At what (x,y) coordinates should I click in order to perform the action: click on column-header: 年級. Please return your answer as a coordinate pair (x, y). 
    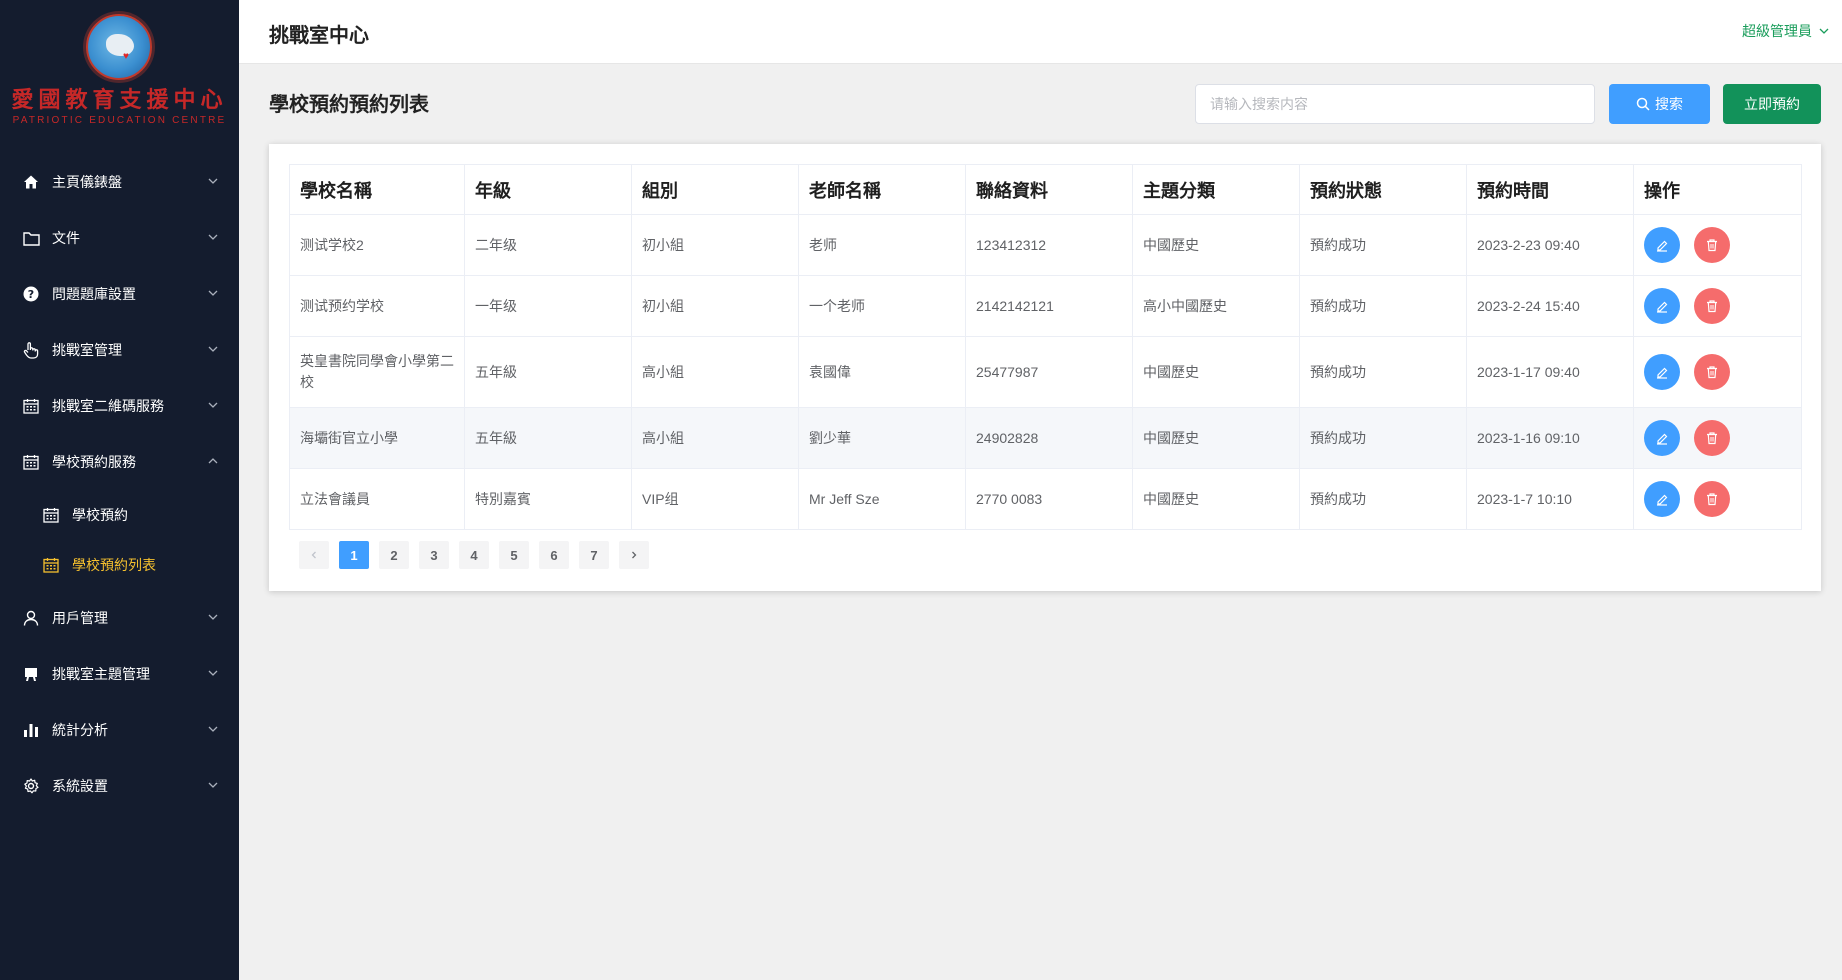
    Looking at the image, I should click on (548, 189).